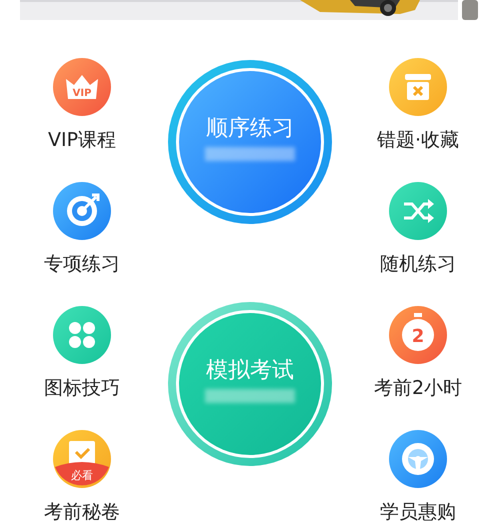 The height and width of the screenshot is (529, 500). Describe the element at coordinates (418, 140) in the screenshot. I see `menu-label: 错题·收藏` at that location.